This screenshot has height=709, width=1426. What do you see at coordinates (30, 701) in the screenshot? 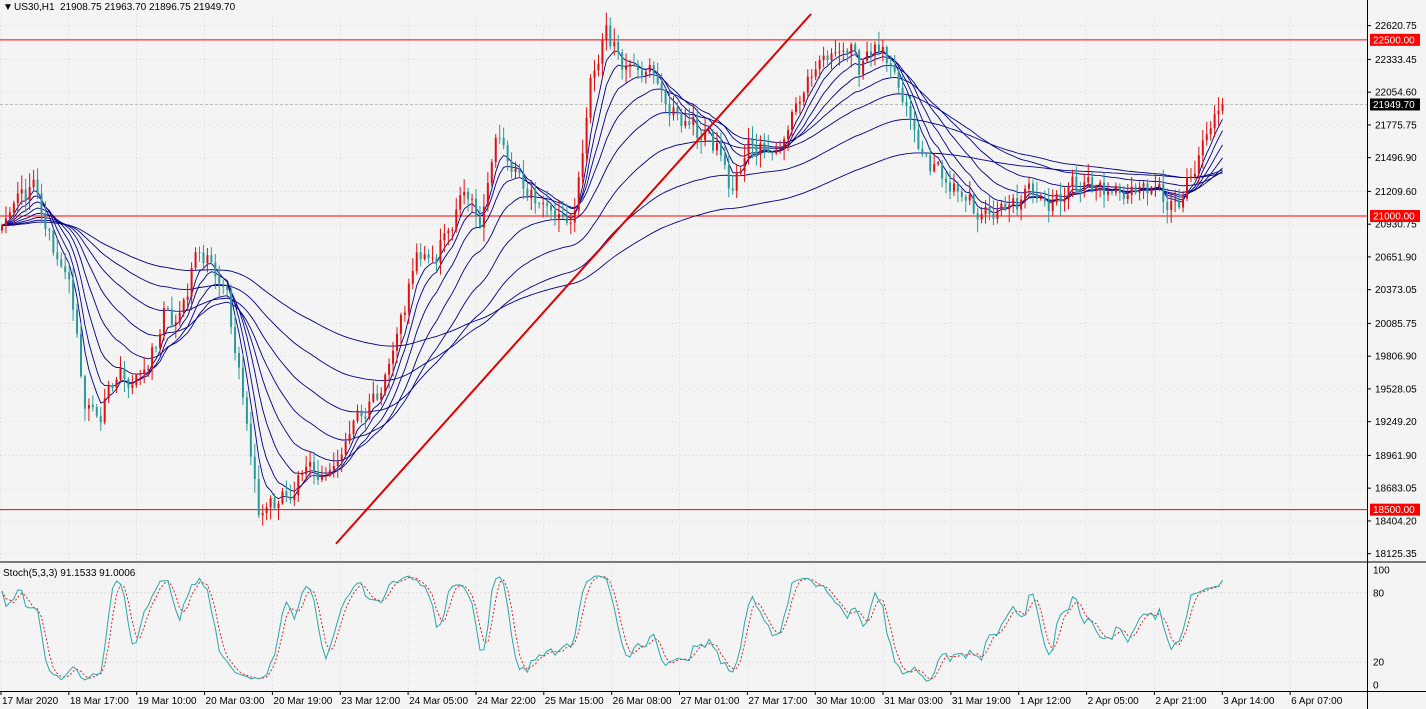
I see `time-tick-label: 17 Mar 2020` at bounding box center [30, 701].